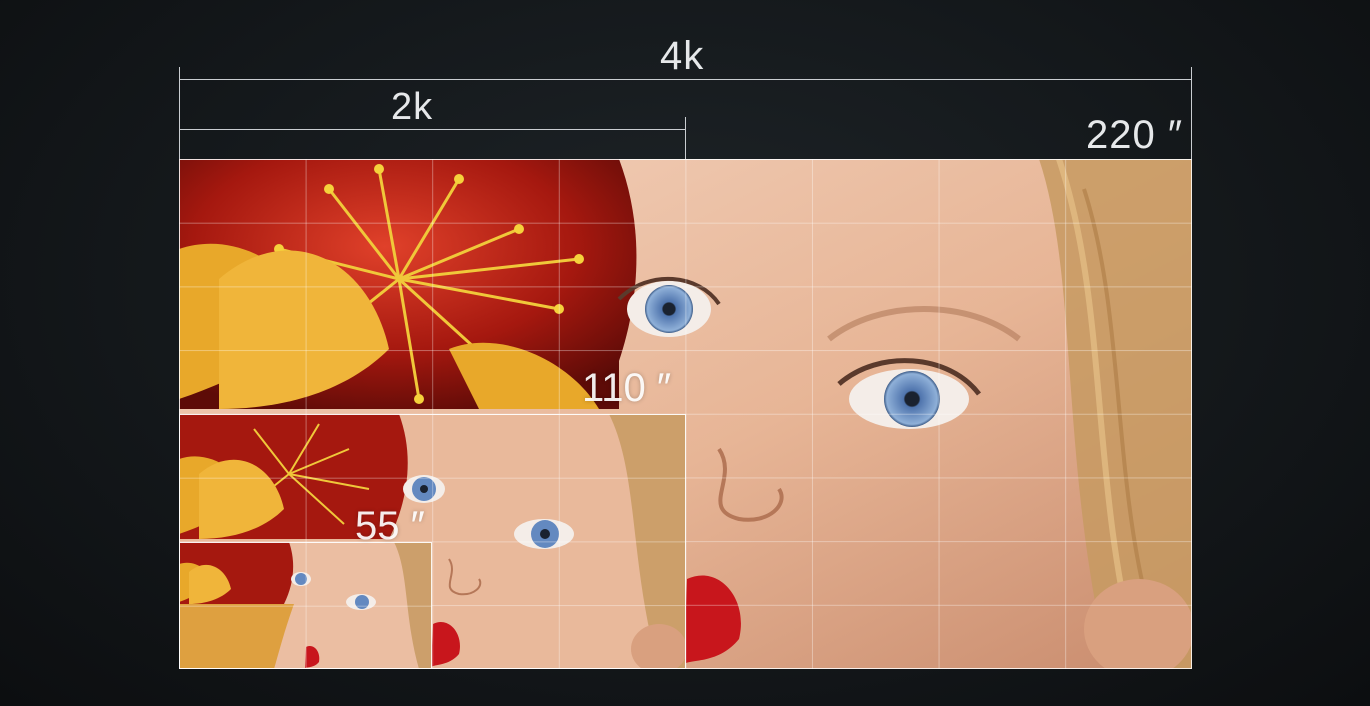 This screenshot has height=706, width=1370. What do you see at coordinates (627, 388) in the screenshot?
I see `size-110-label: 110 ″` at bounding box center [627, 388].